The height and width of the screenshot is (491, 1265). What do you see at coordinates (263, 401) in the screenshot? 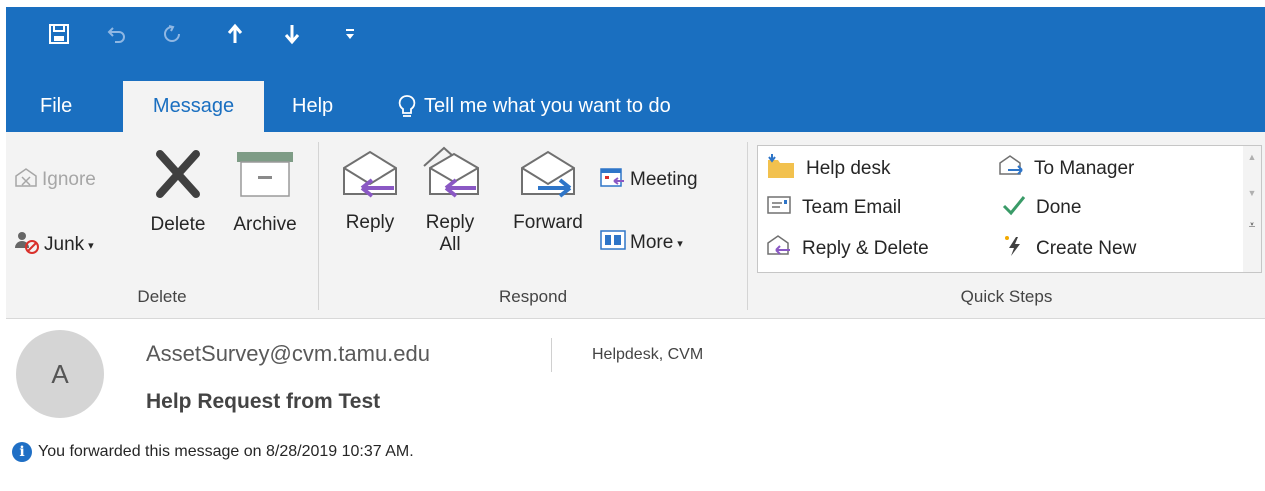
I see `message-subject: Help Request from Test` at bounding box center [263, 401].